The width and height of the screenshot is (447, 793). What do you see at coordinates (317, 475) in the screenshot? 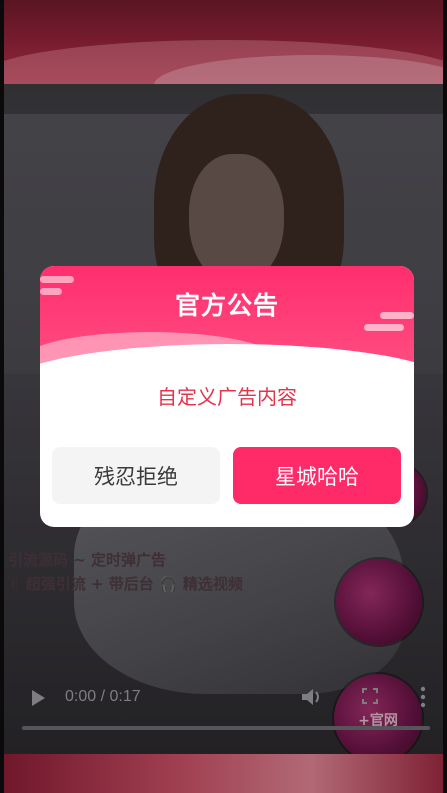
I see `accept-button: 星城哈哈` at bounding box center [317, 475].